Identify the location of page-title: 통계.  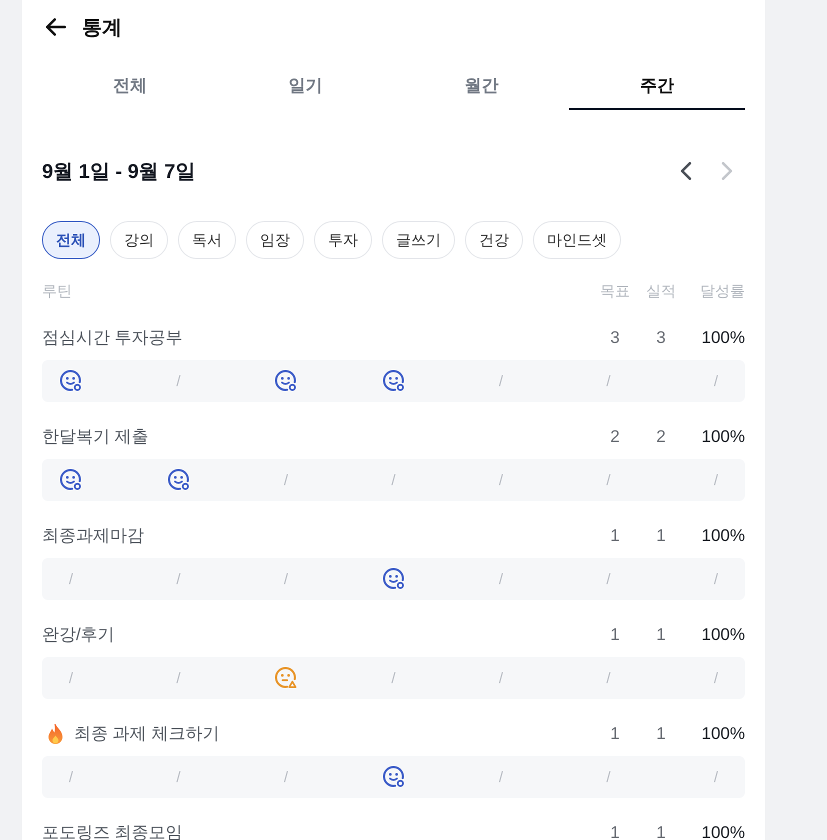
(102, 28).